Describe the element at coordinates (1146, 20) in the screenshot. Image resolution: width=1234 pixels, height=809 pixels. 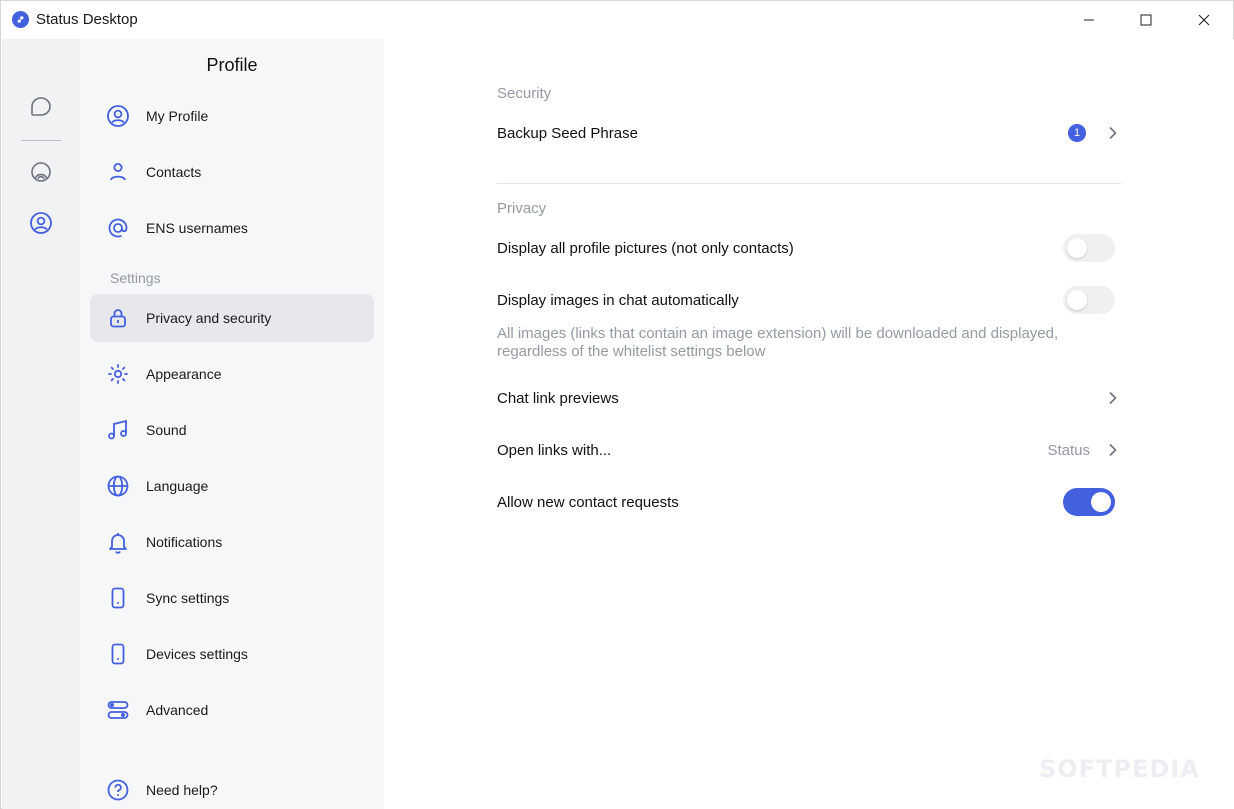
I see `maximize-button` at that location.